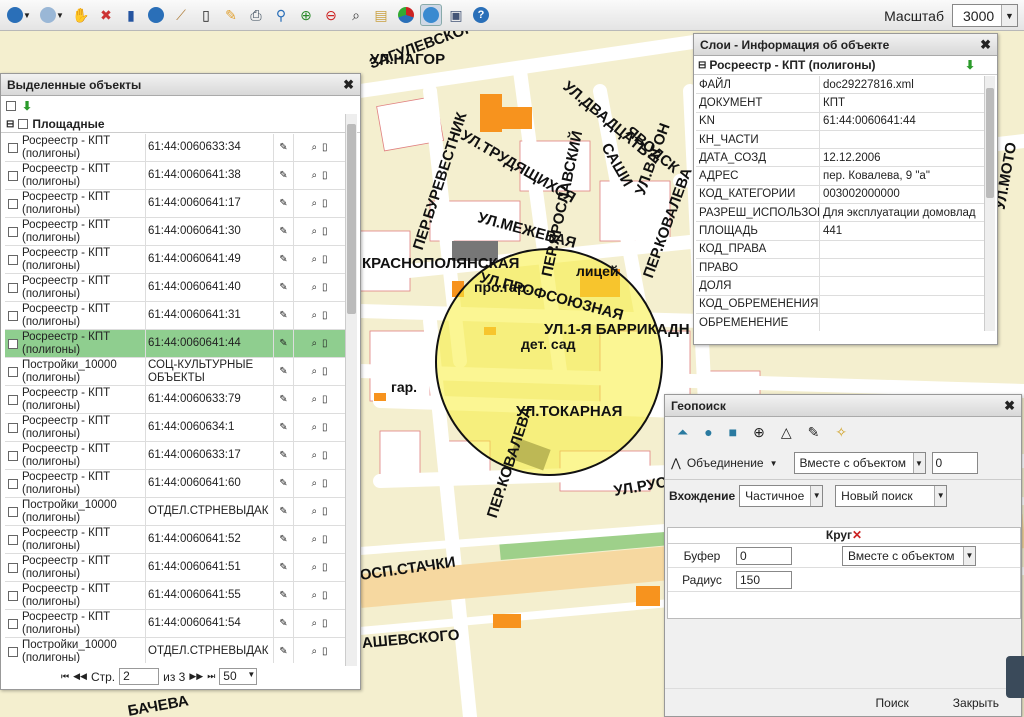 Image resolution: width=1024 pixels, height=717 pixels. What do you see at coordinates (52, 15) in the screenshot?
I see `forward-icon: ▼` at bounding box center [52, 15].